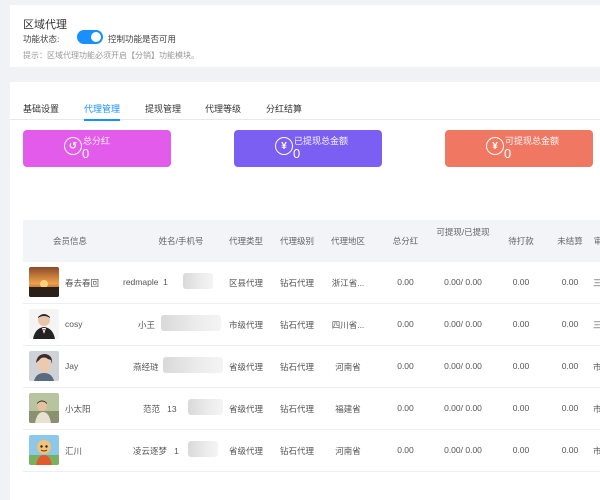  What do you see at coordinates (45, 25) in the screenshot?
I see `section-title: 区域代理` at bounding box center [45, 25].